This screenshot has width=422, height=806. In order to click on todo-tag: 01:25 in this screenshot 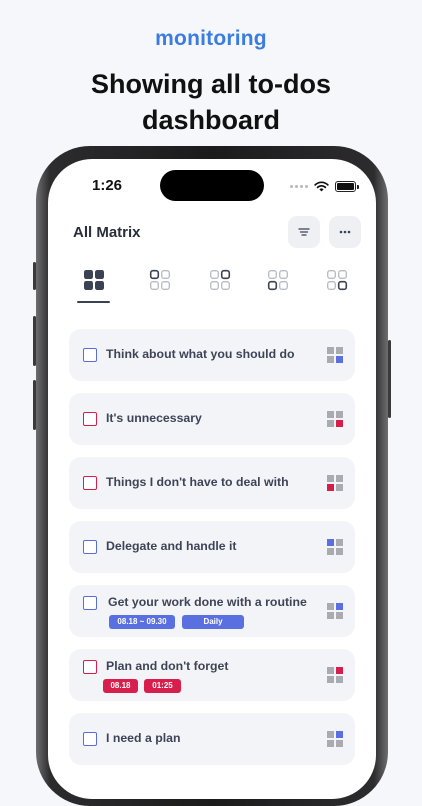, I will do `click(162, 686)`.